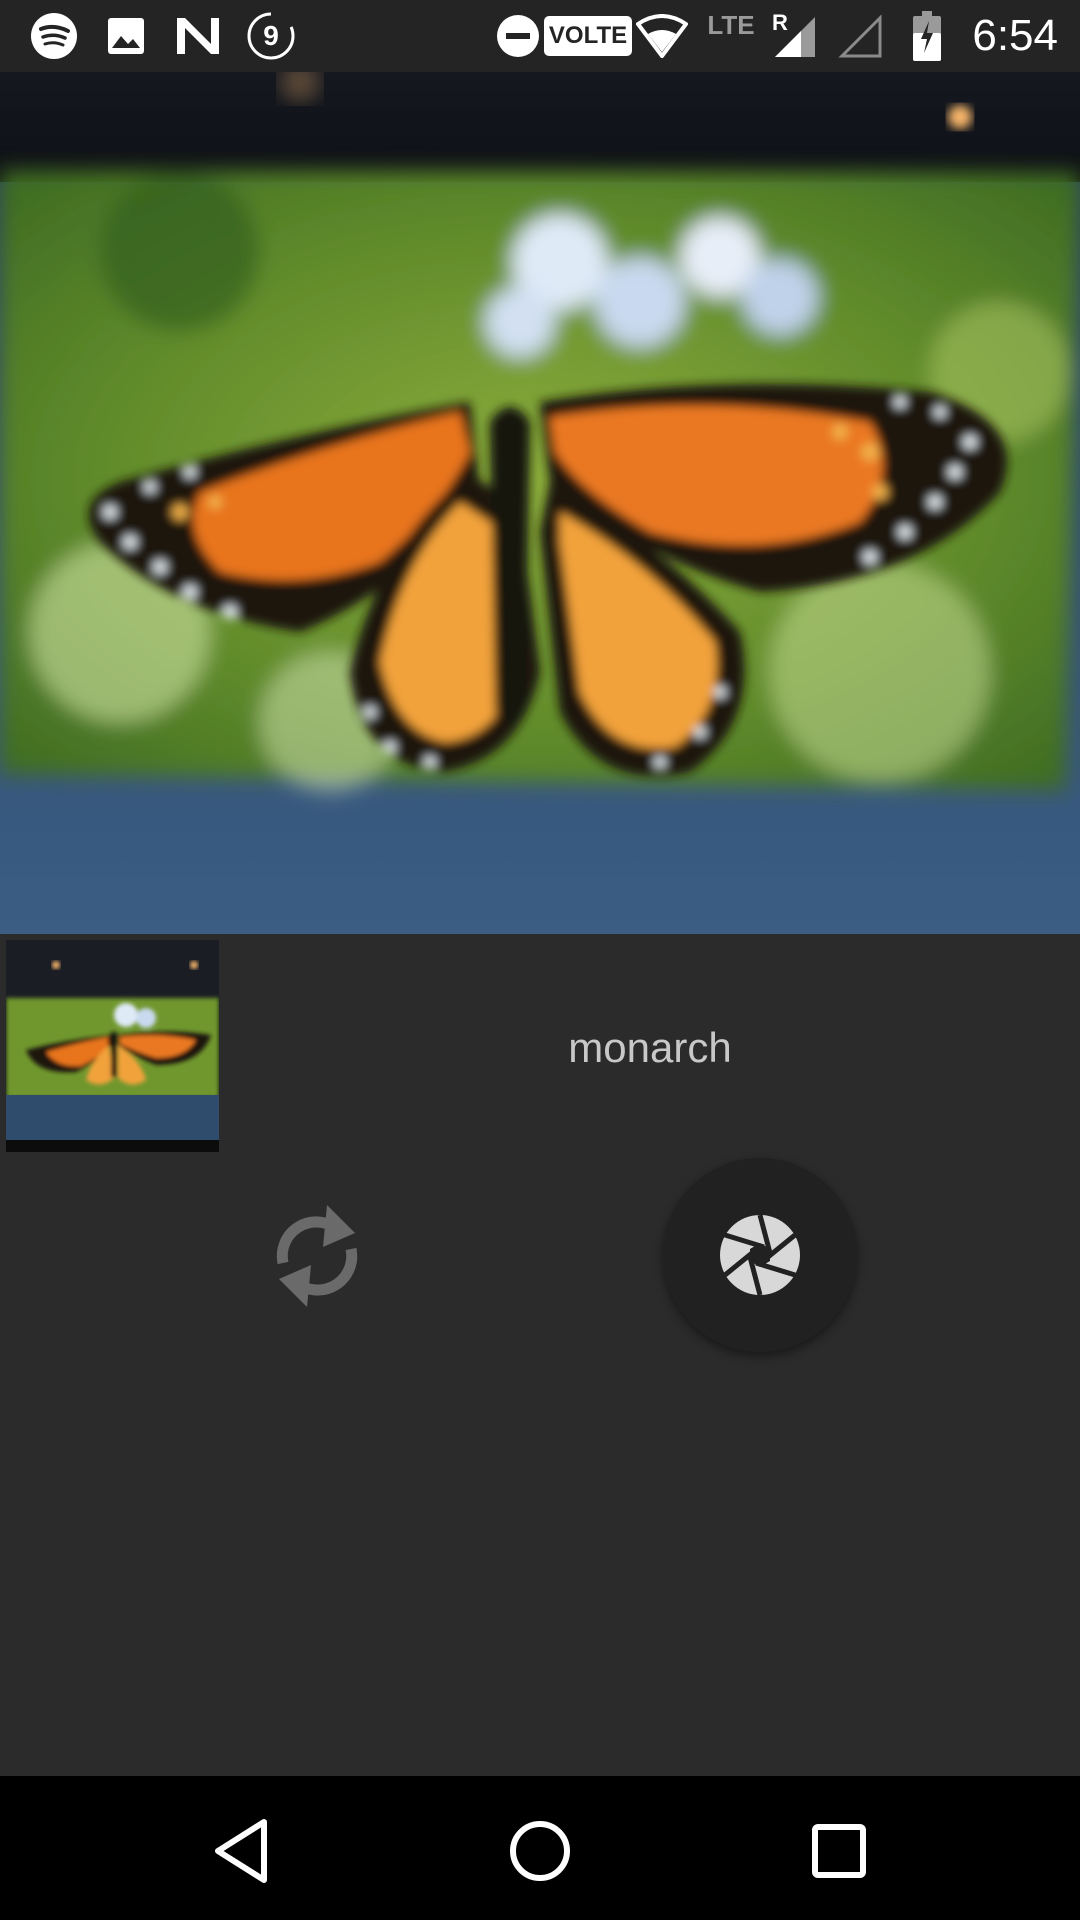 The height and width of the screenshot is (1920, 1080). I want to click on back-button, so click(242, 1851).